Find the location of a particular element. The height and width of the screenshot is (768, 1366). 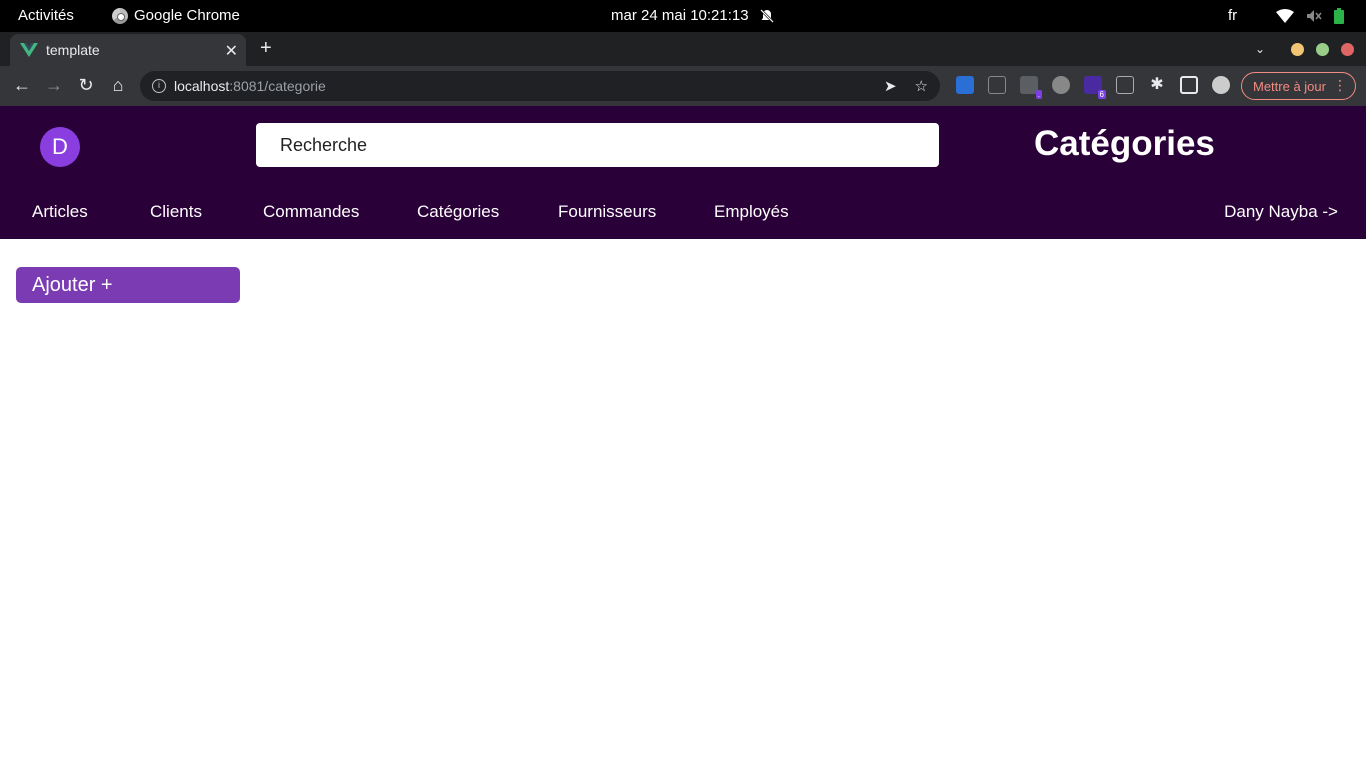

tab-strip: template ✕ + ⌄ is located at coordinates (683, 49).